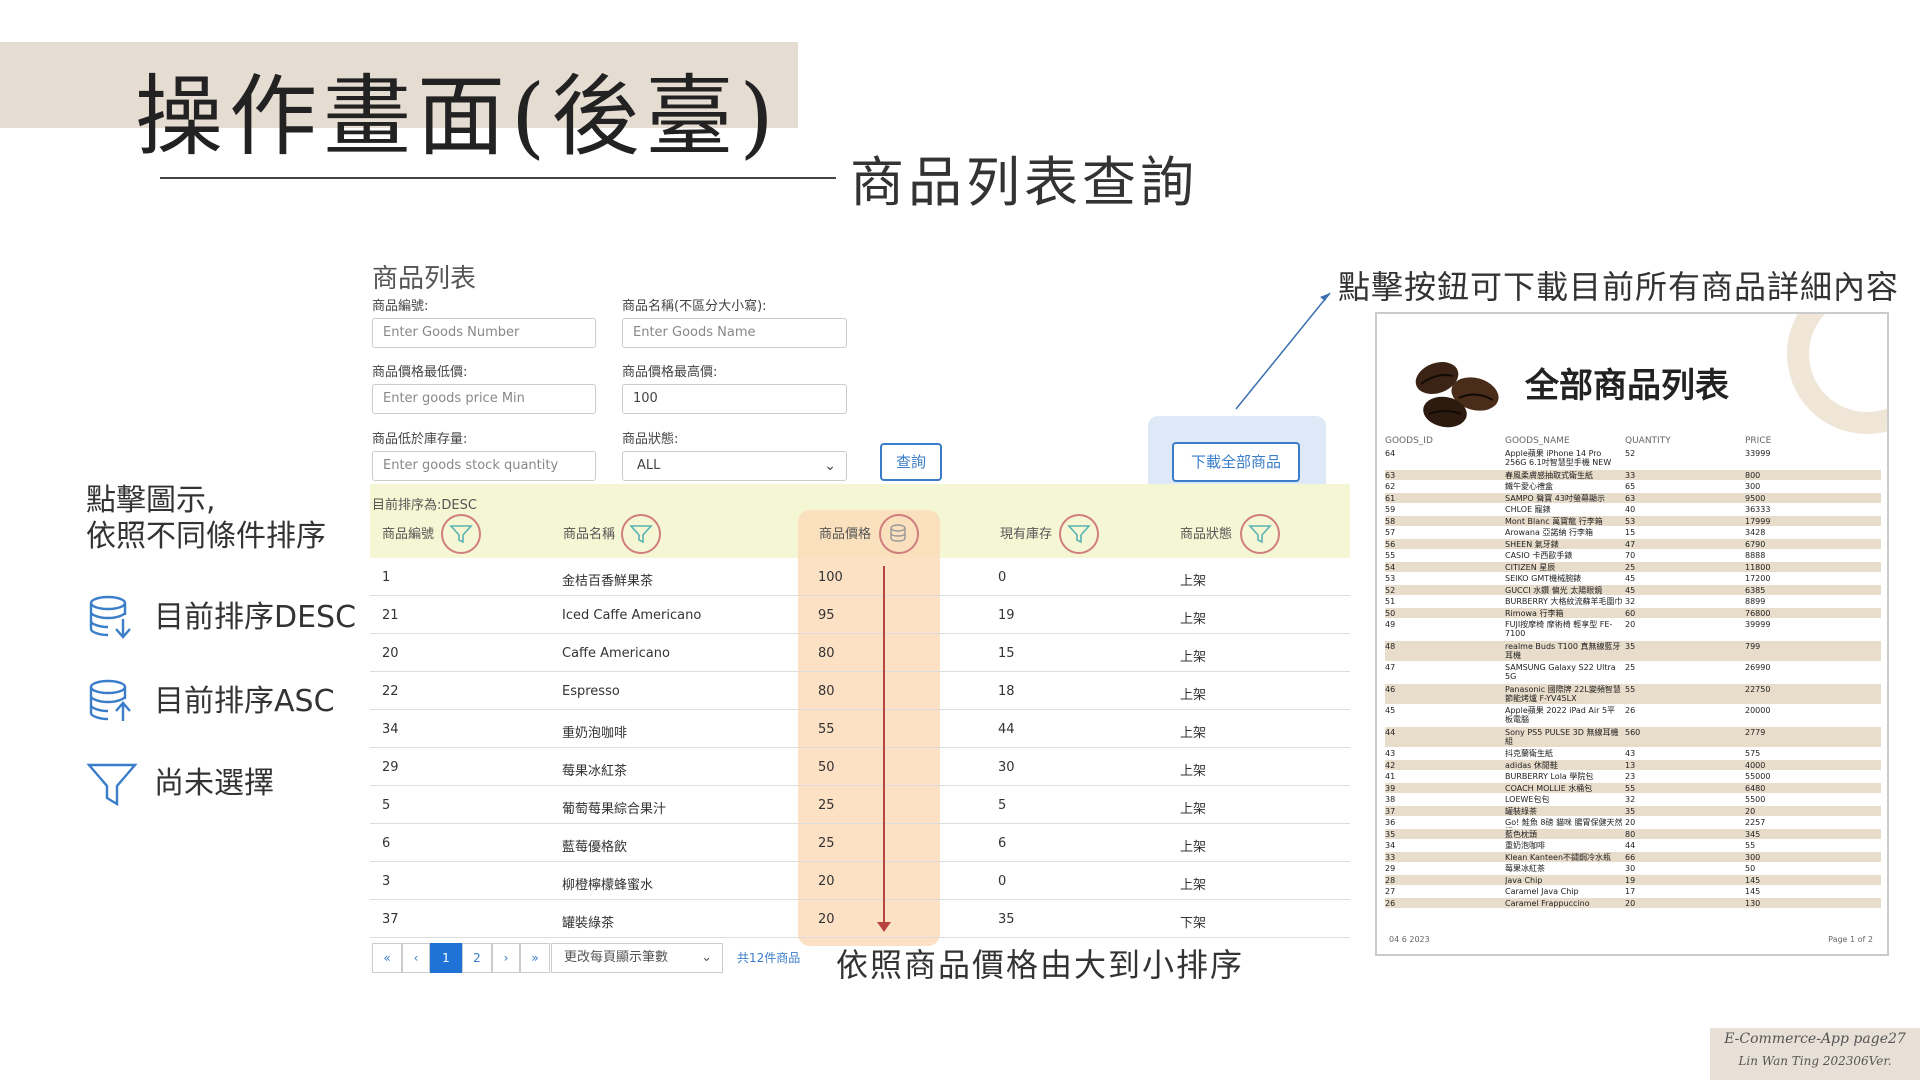 This screenshot has height=1080, width=1920. What do you see at coordinates (1537, 441) in the screenshot?
I see `pdf-header-name: GOODS_NAME` at bounding box center [1537, 441].